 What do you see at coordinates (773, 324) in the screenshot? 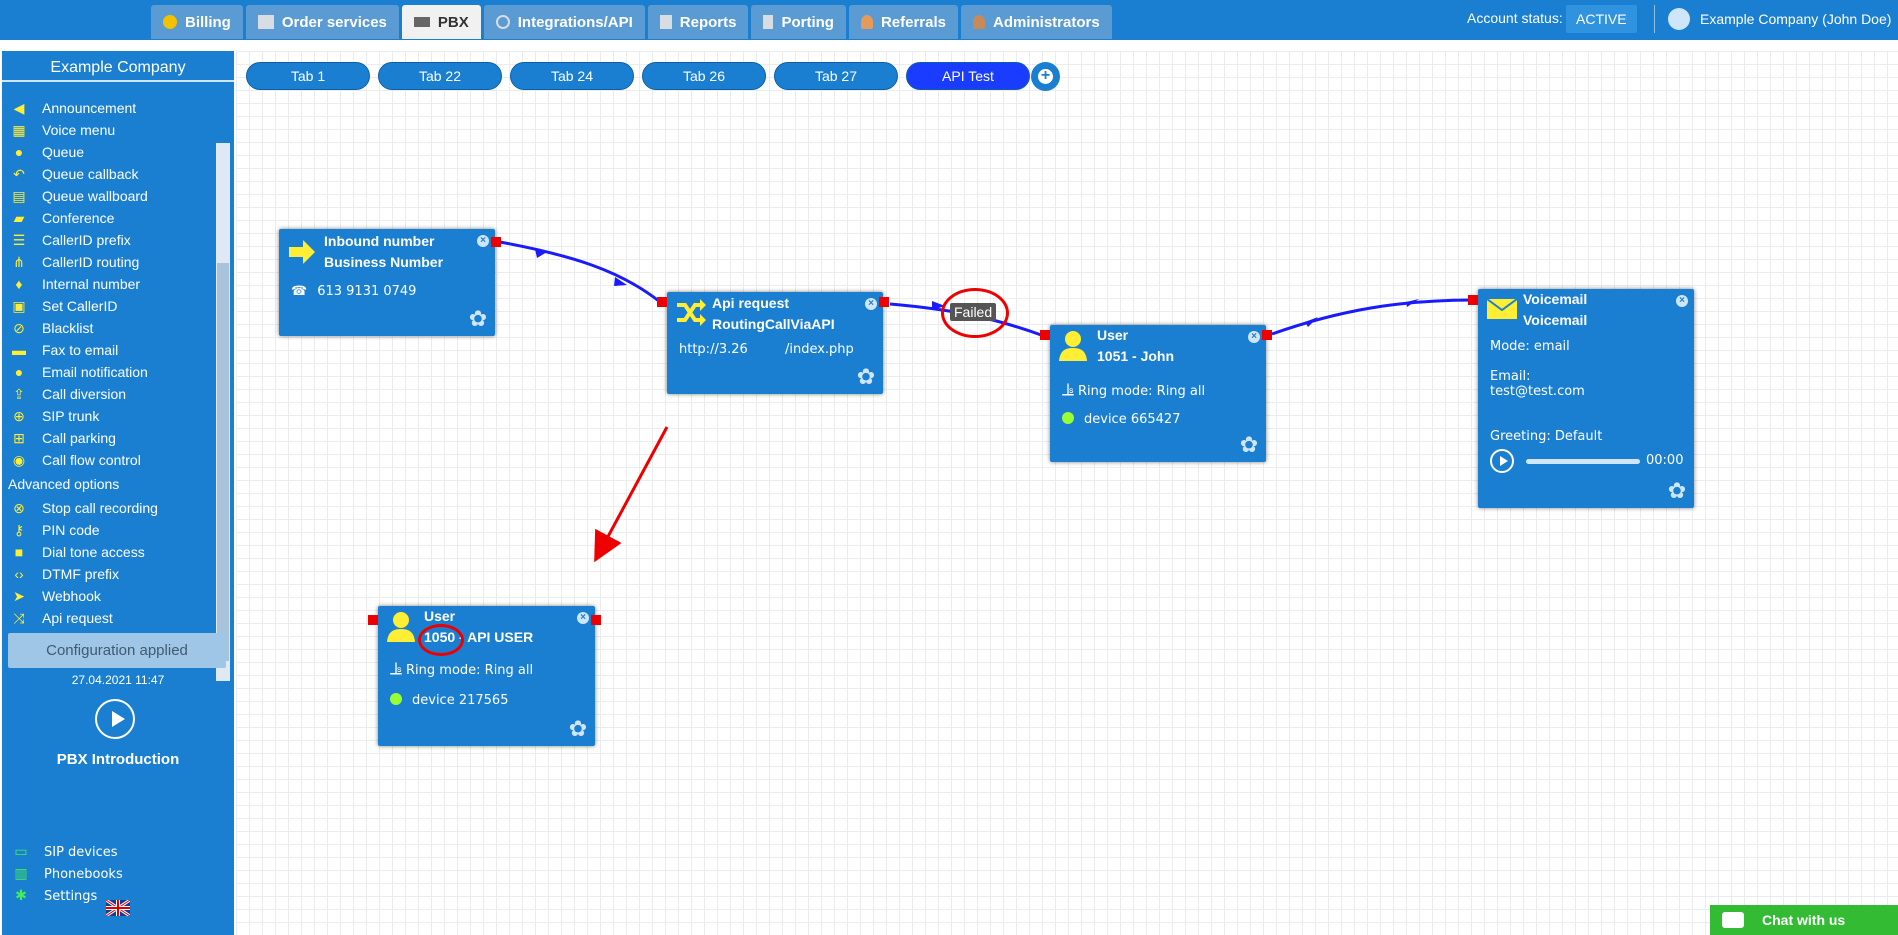
I see `node-name: RoutingCallViaAPI` at bounding box center [773, 324].